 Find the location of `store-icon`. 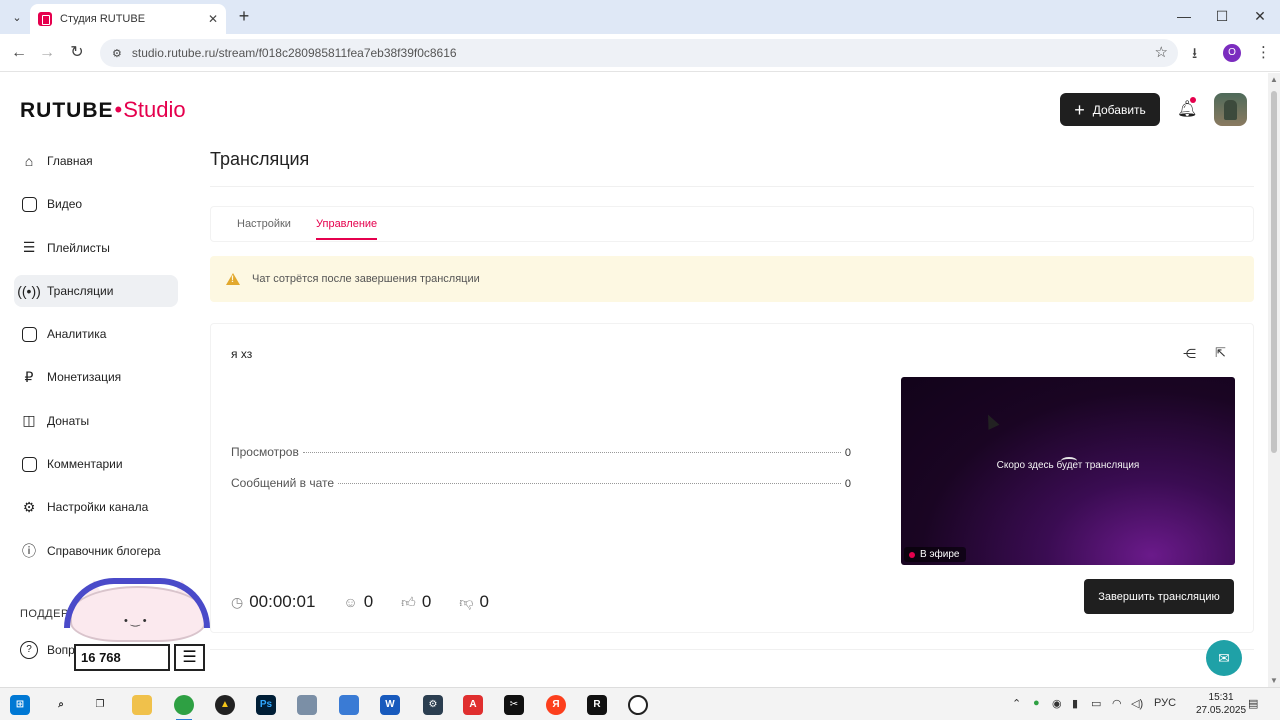

store-icon is located at coordinates (349, 705).